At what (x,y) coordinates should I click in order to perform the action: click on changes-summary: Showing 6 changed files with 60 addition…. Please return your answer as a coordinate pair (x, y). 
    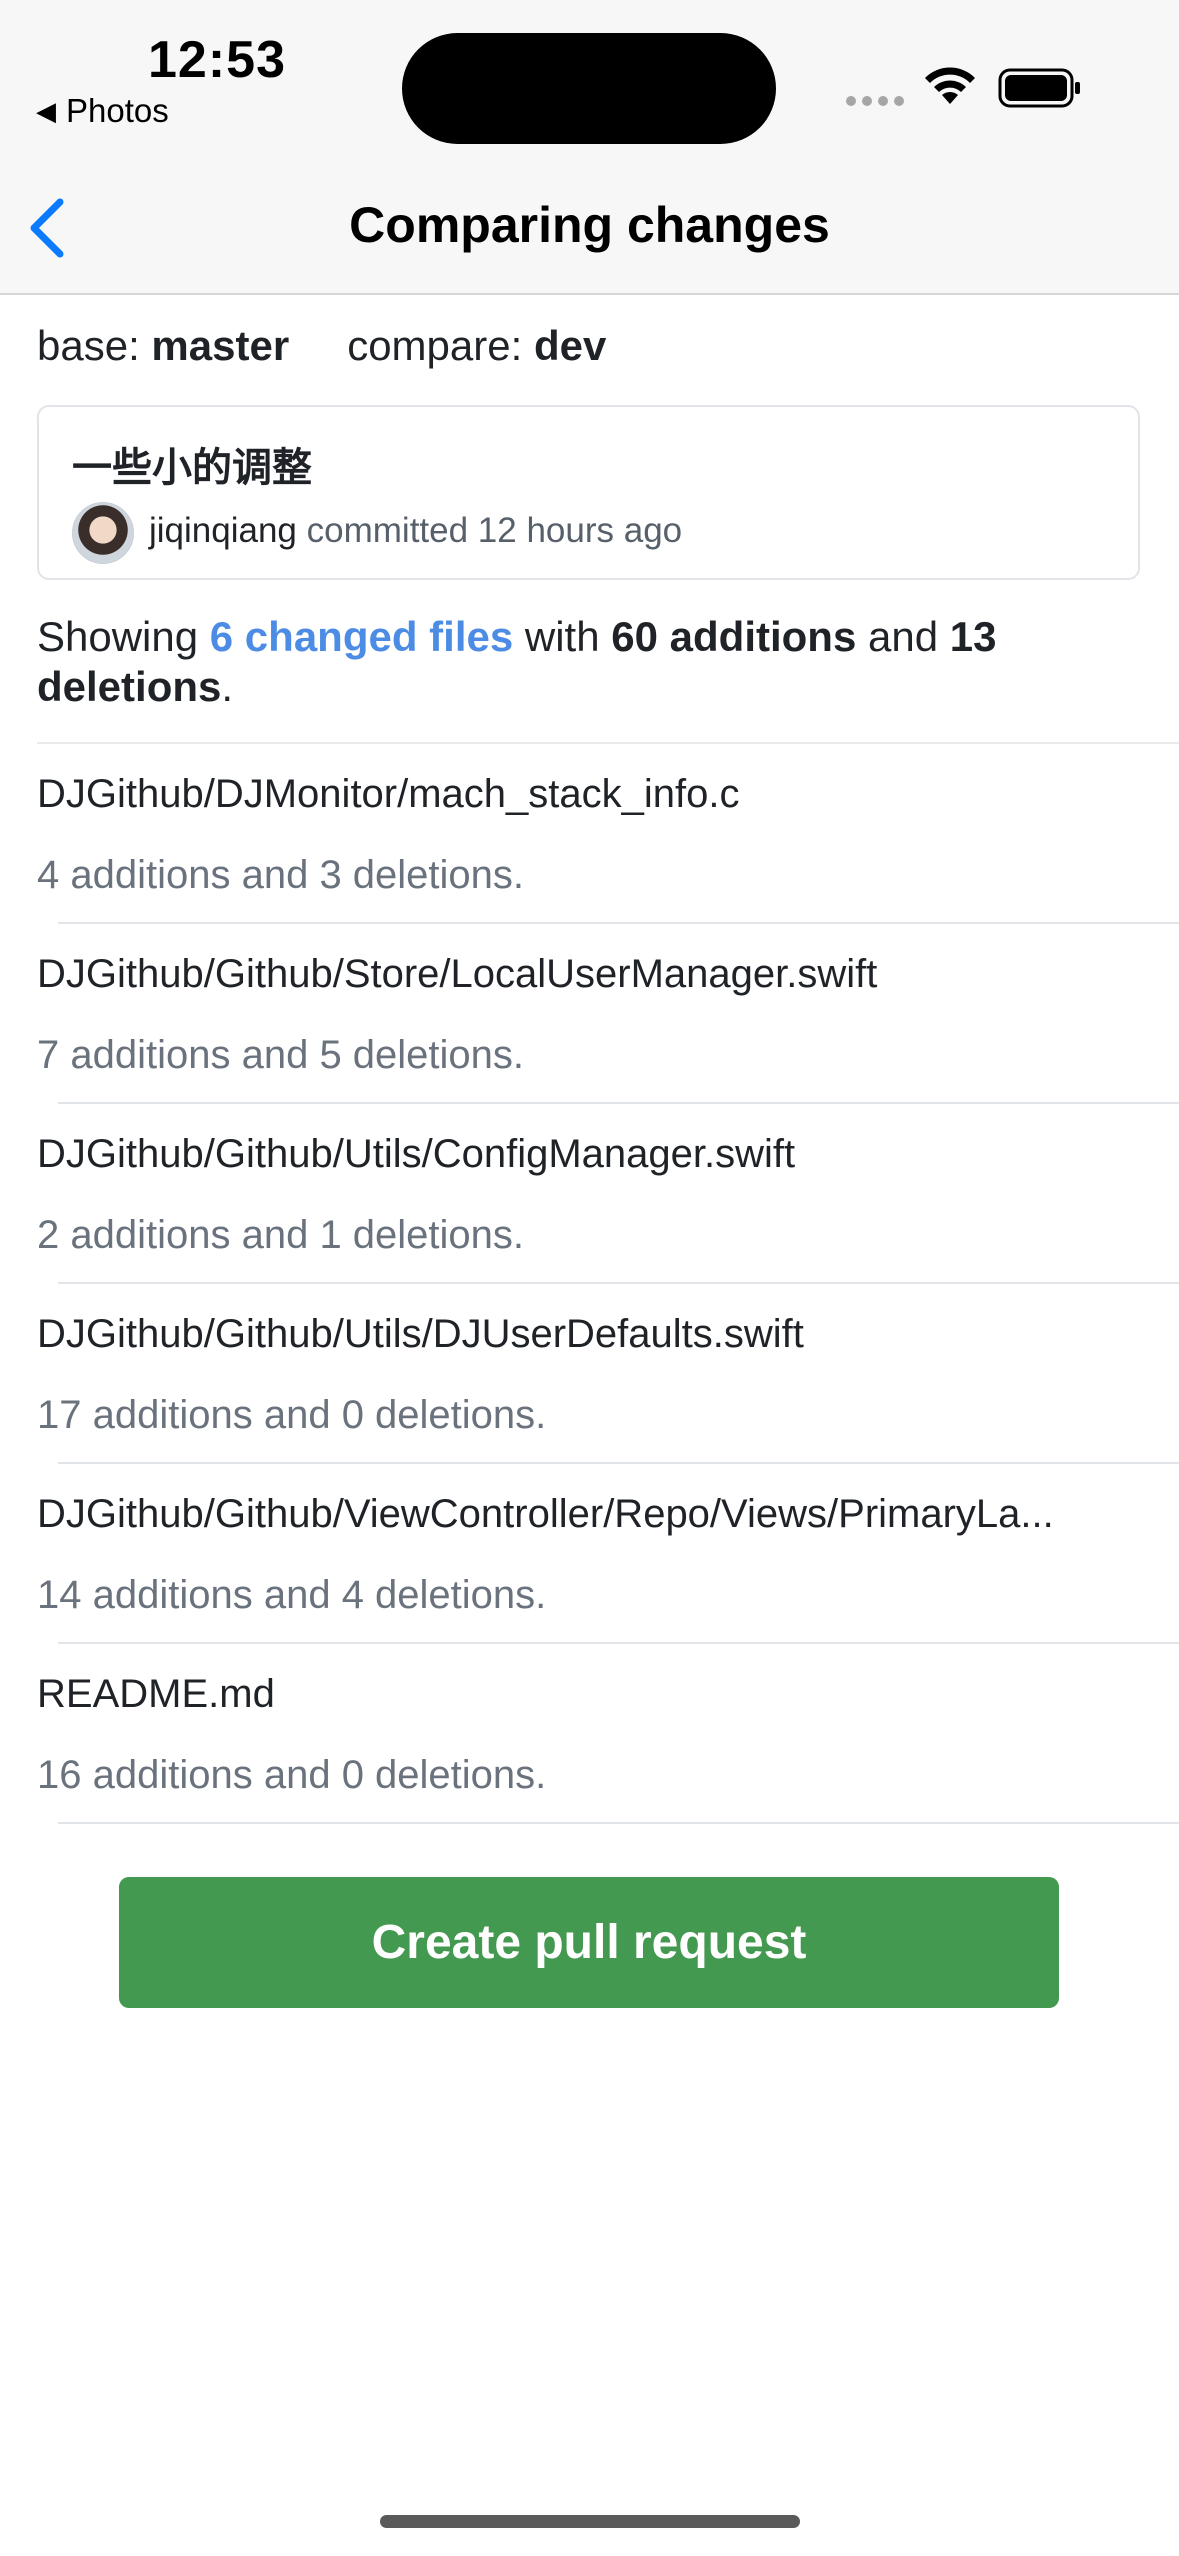
    Looking at the image, I should click on (587, 662).